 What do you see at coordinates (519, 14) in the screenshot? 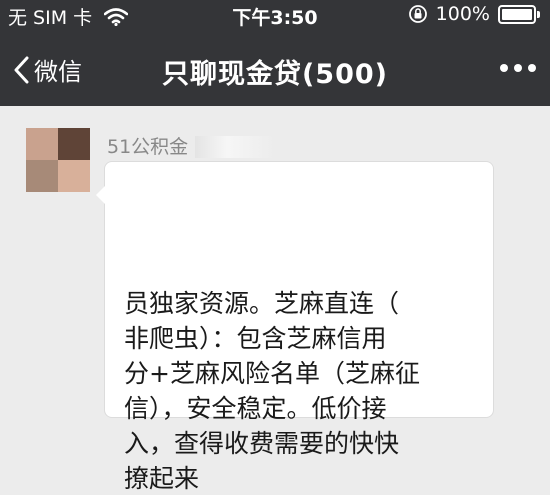
I see `battery-icon` at bounding box center [519, 14].